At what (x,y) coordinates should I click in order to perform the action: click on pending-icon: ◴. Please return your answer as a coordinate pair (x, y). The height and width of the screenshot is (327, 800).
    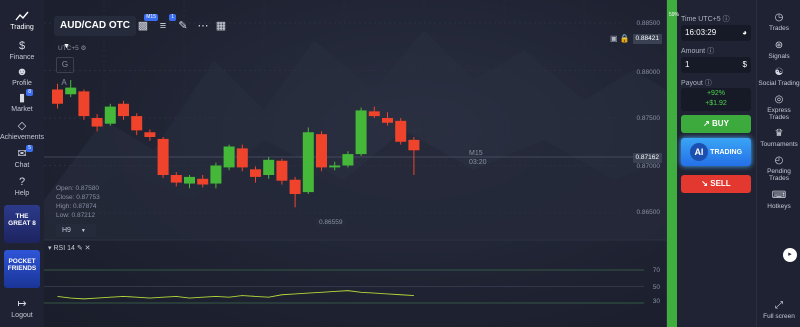
    Looking at the image, I should click on (779, 160).